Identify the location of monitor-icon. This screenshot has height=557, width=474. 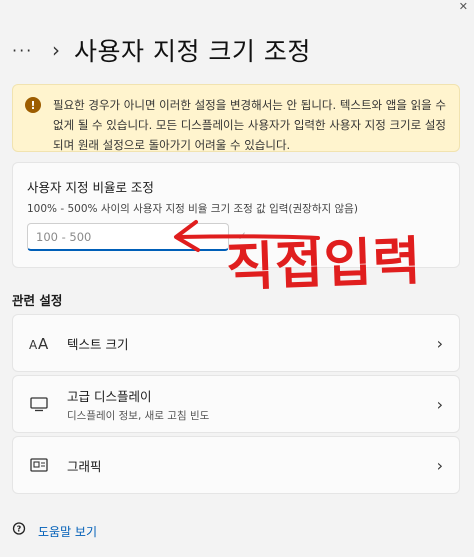
(40, 404).